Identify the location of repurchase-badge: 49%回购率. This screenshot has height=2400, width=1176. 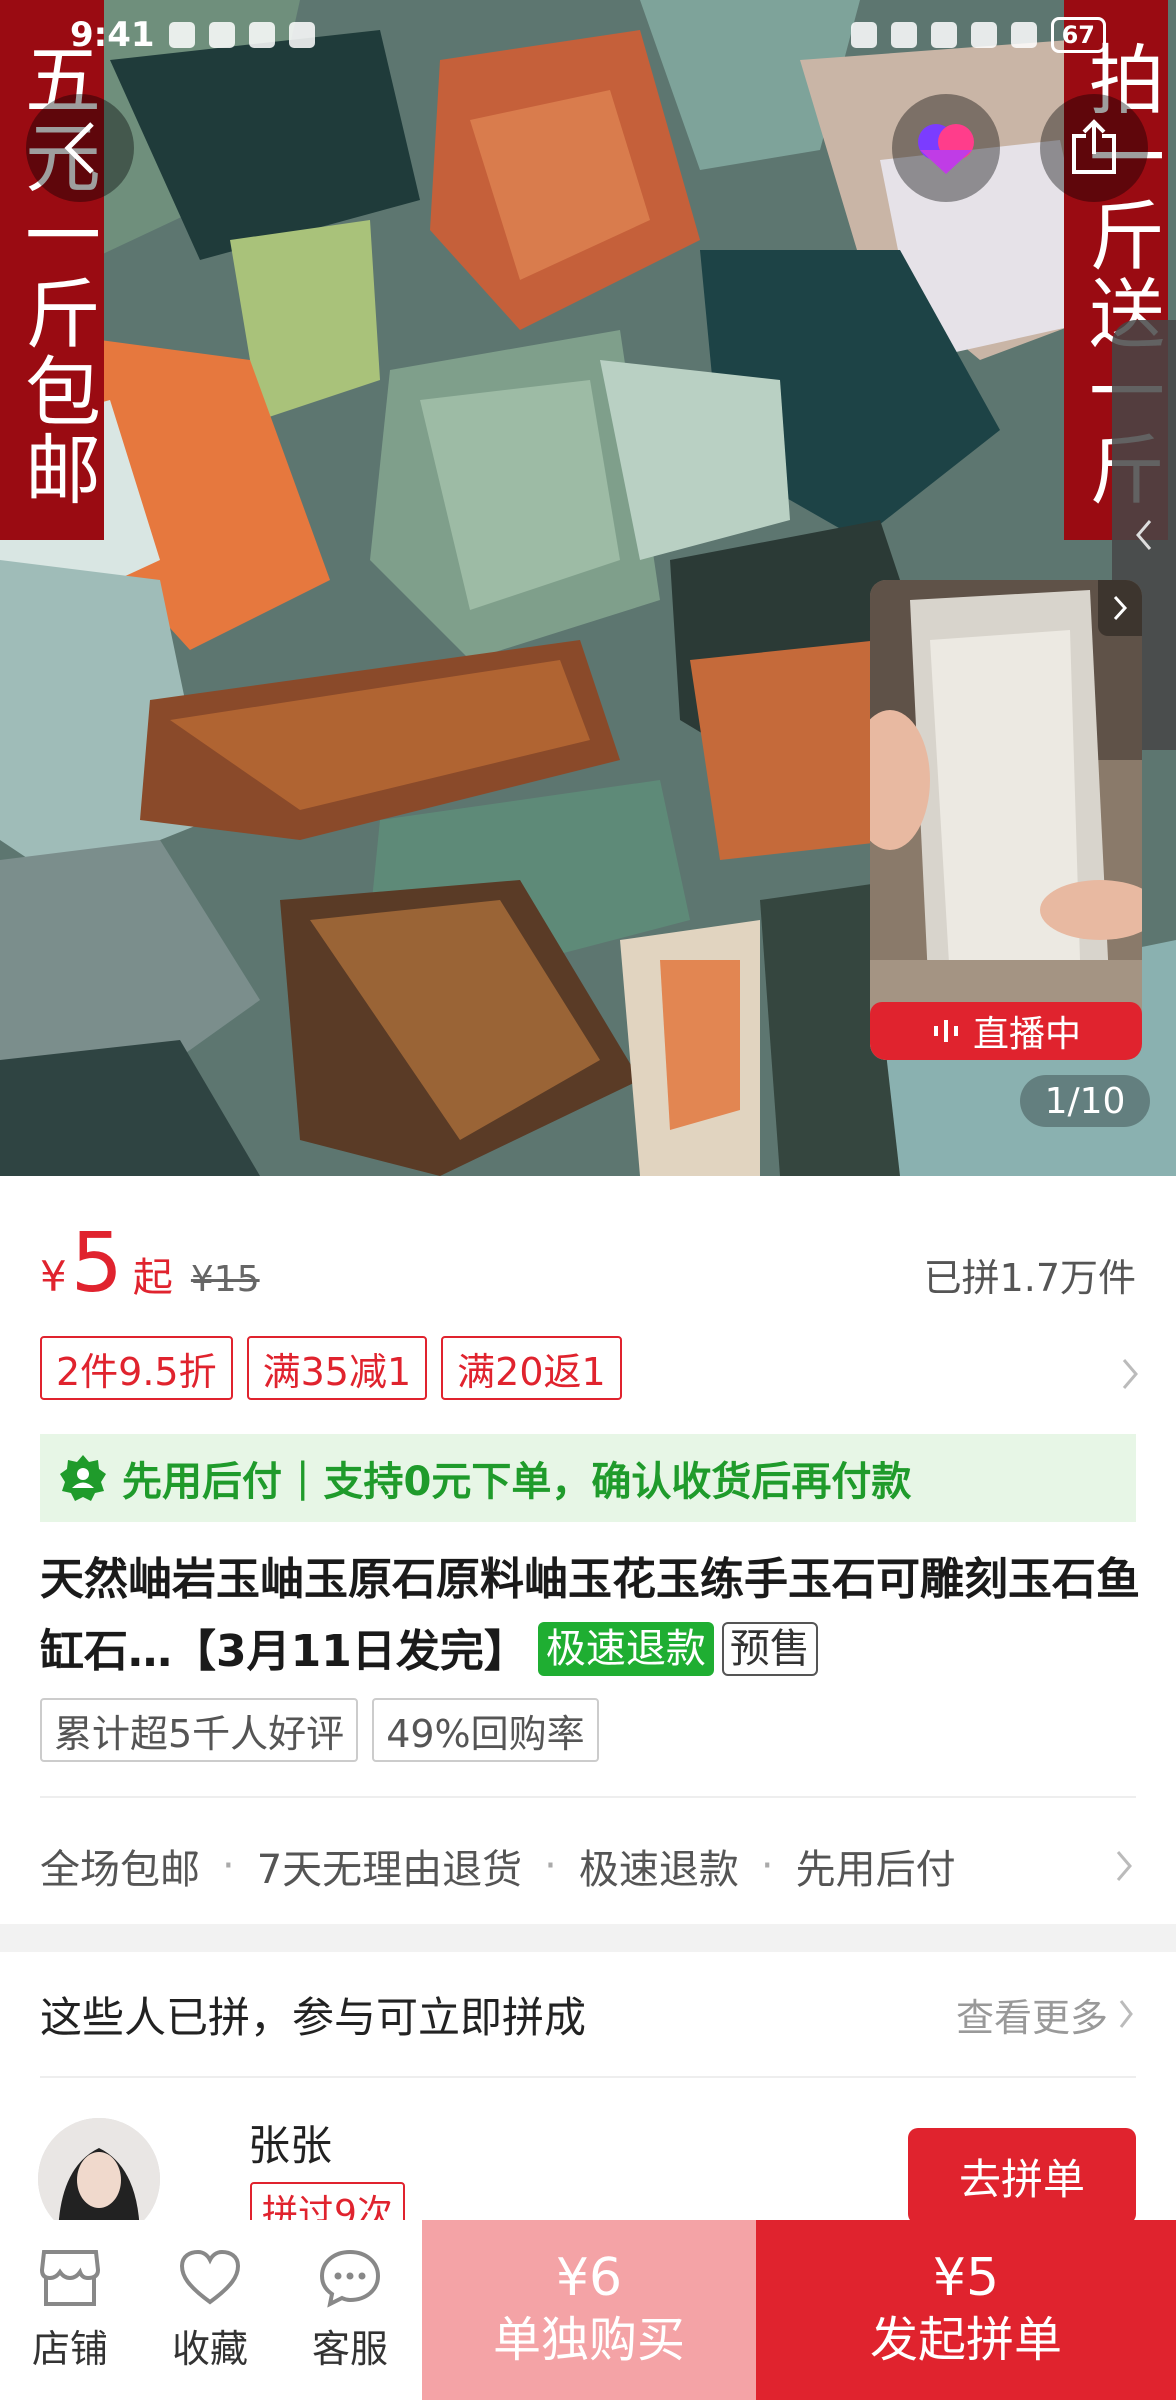
(485, 1730).